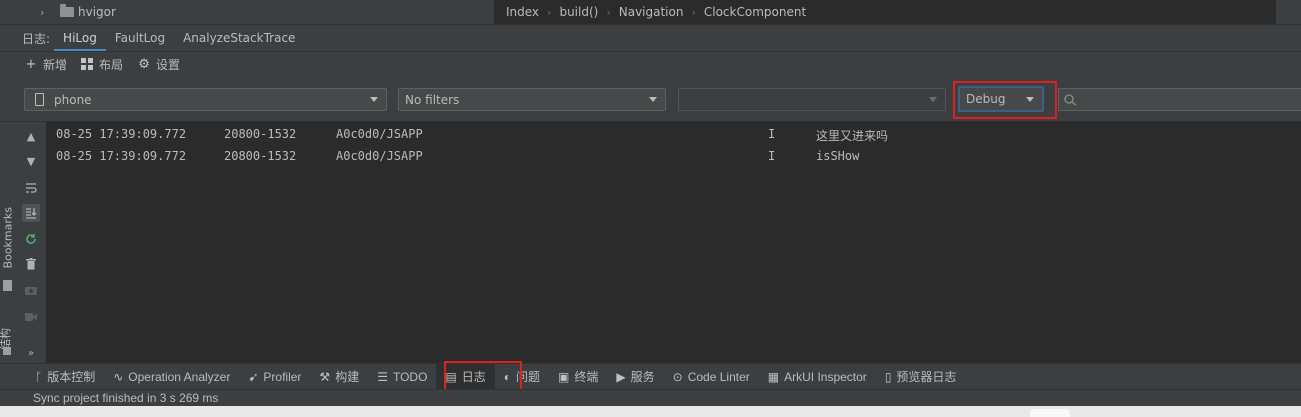  I want to click on footer-tab, so click(1050, 413).